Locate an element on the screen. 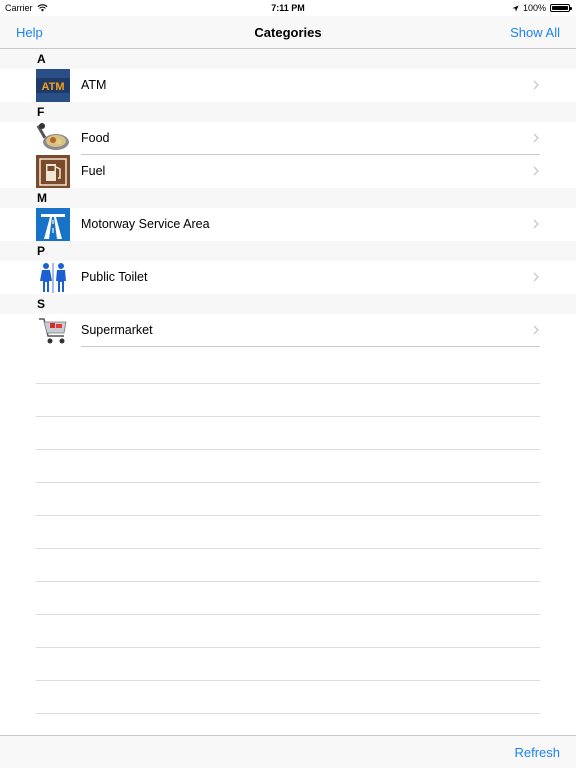  section-header-a: A is located at coordinates (288, 59).